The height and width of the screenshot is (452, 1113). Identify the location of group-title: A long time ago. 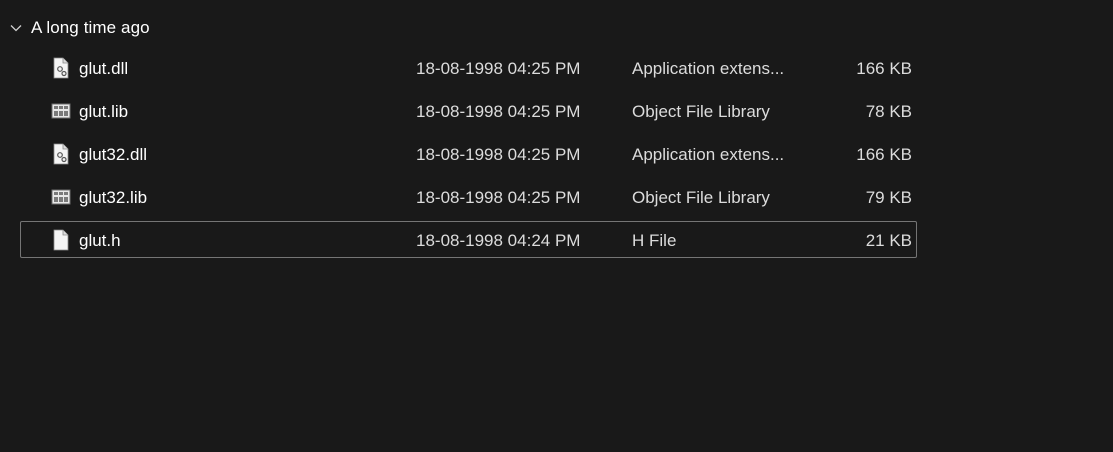
(90, 27).